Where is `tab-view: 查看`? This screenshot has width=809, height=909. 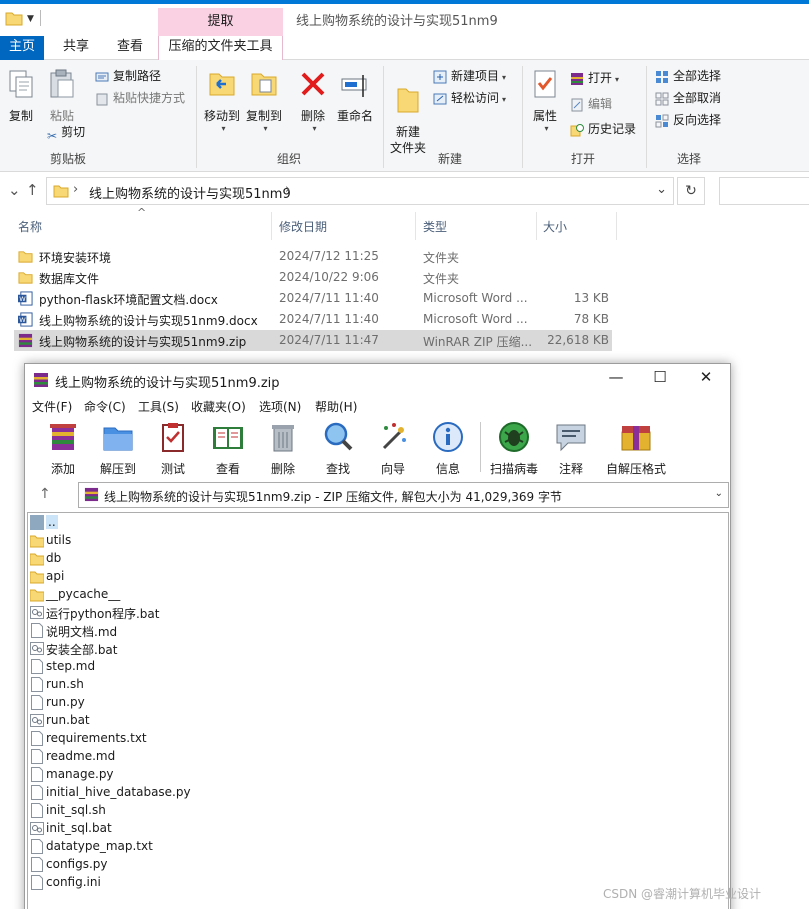
tab-view: 查看 is located at coordinates (130, 48).